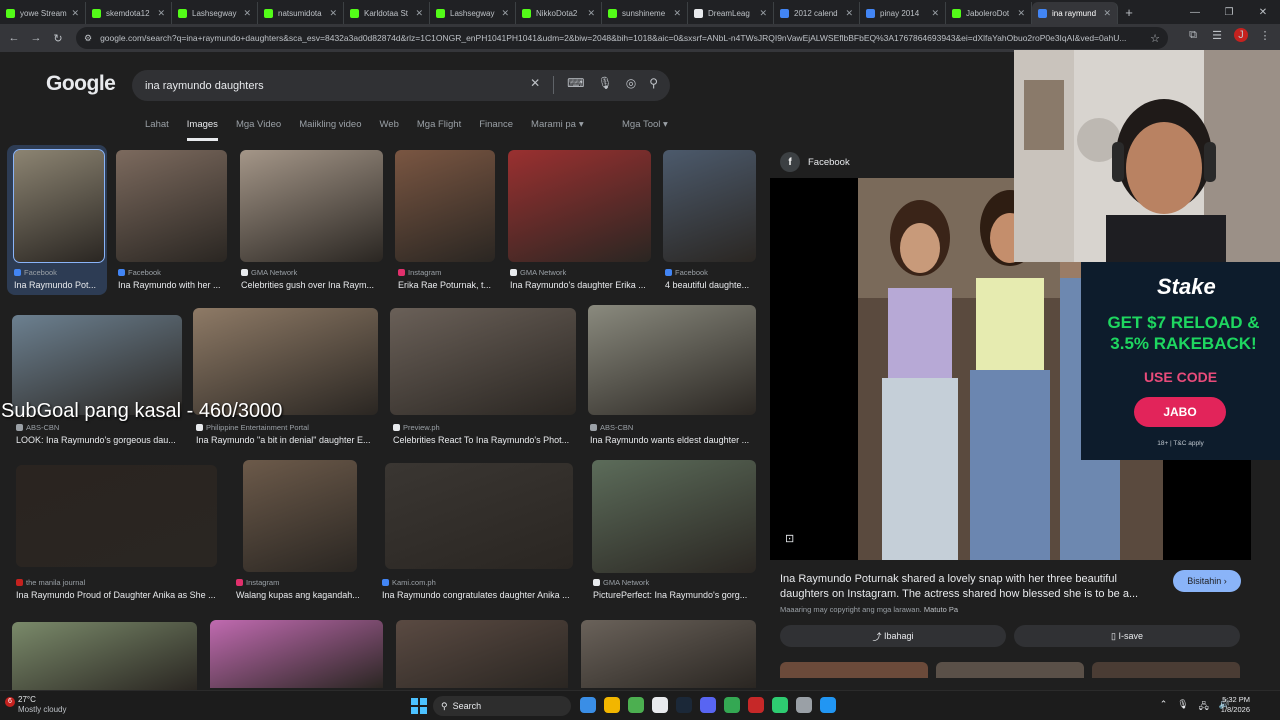  Describe the element at coordinates (215, 13) in the screenshot. I see `browser-tab: Lashsegway ✕` at that location.